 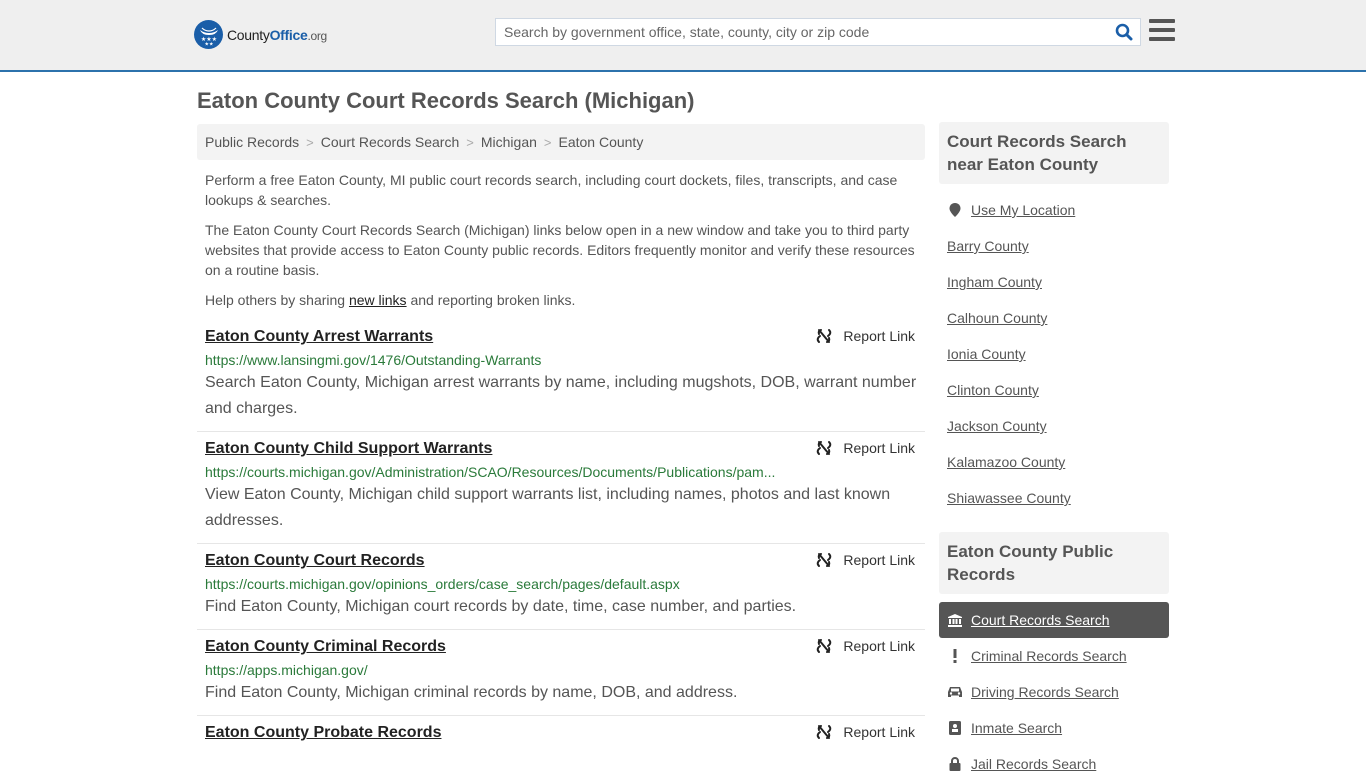 I want to click on nav-item-court-records-search: Court Records Search, so click(x=1054, y=620).